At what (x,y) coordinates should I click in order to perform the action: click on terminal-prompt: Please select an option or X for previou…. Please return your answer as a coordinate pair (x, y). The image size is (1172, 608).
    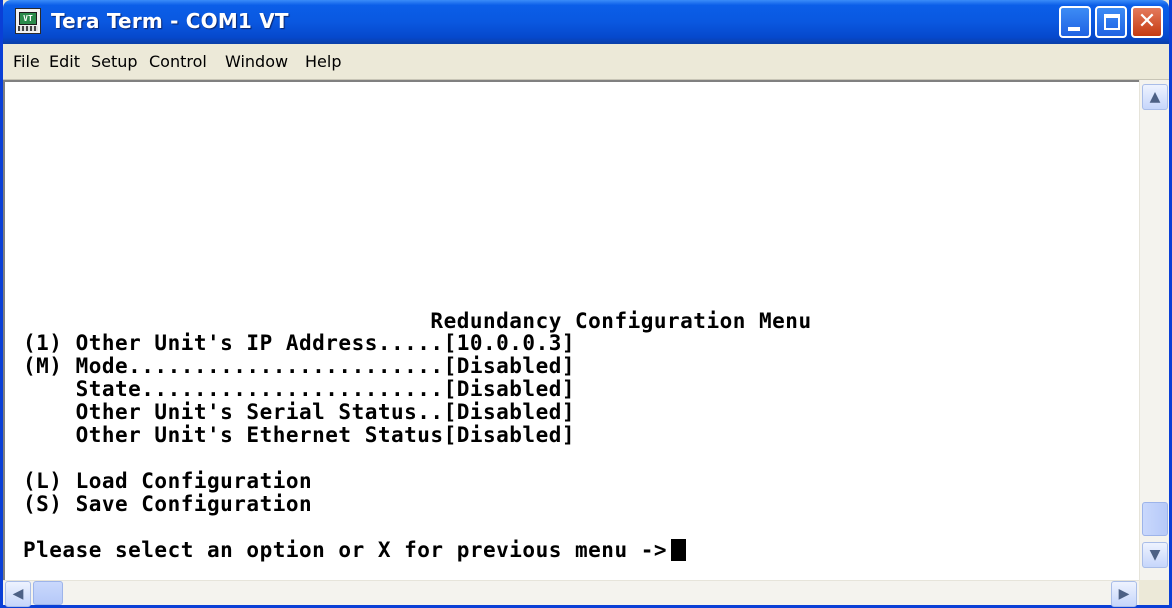
    Looking at the image, I should click on (345, 550).